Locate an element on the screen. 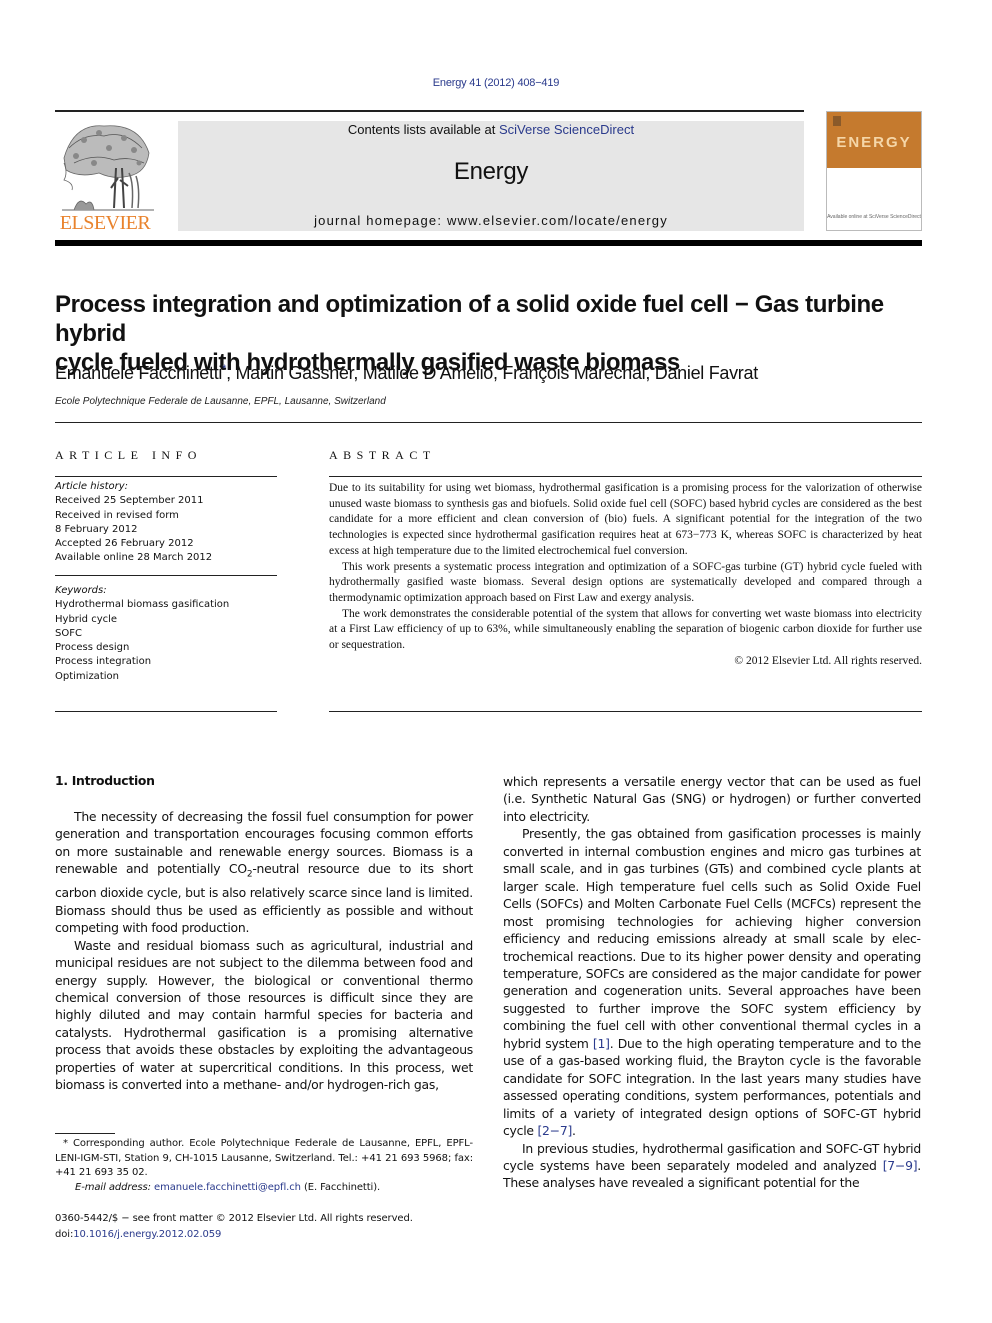 Image resolution: width=992 pixels, height=1323 pixels. elsevier-logo: ELSEVIER is located at coordinates (105, 176).